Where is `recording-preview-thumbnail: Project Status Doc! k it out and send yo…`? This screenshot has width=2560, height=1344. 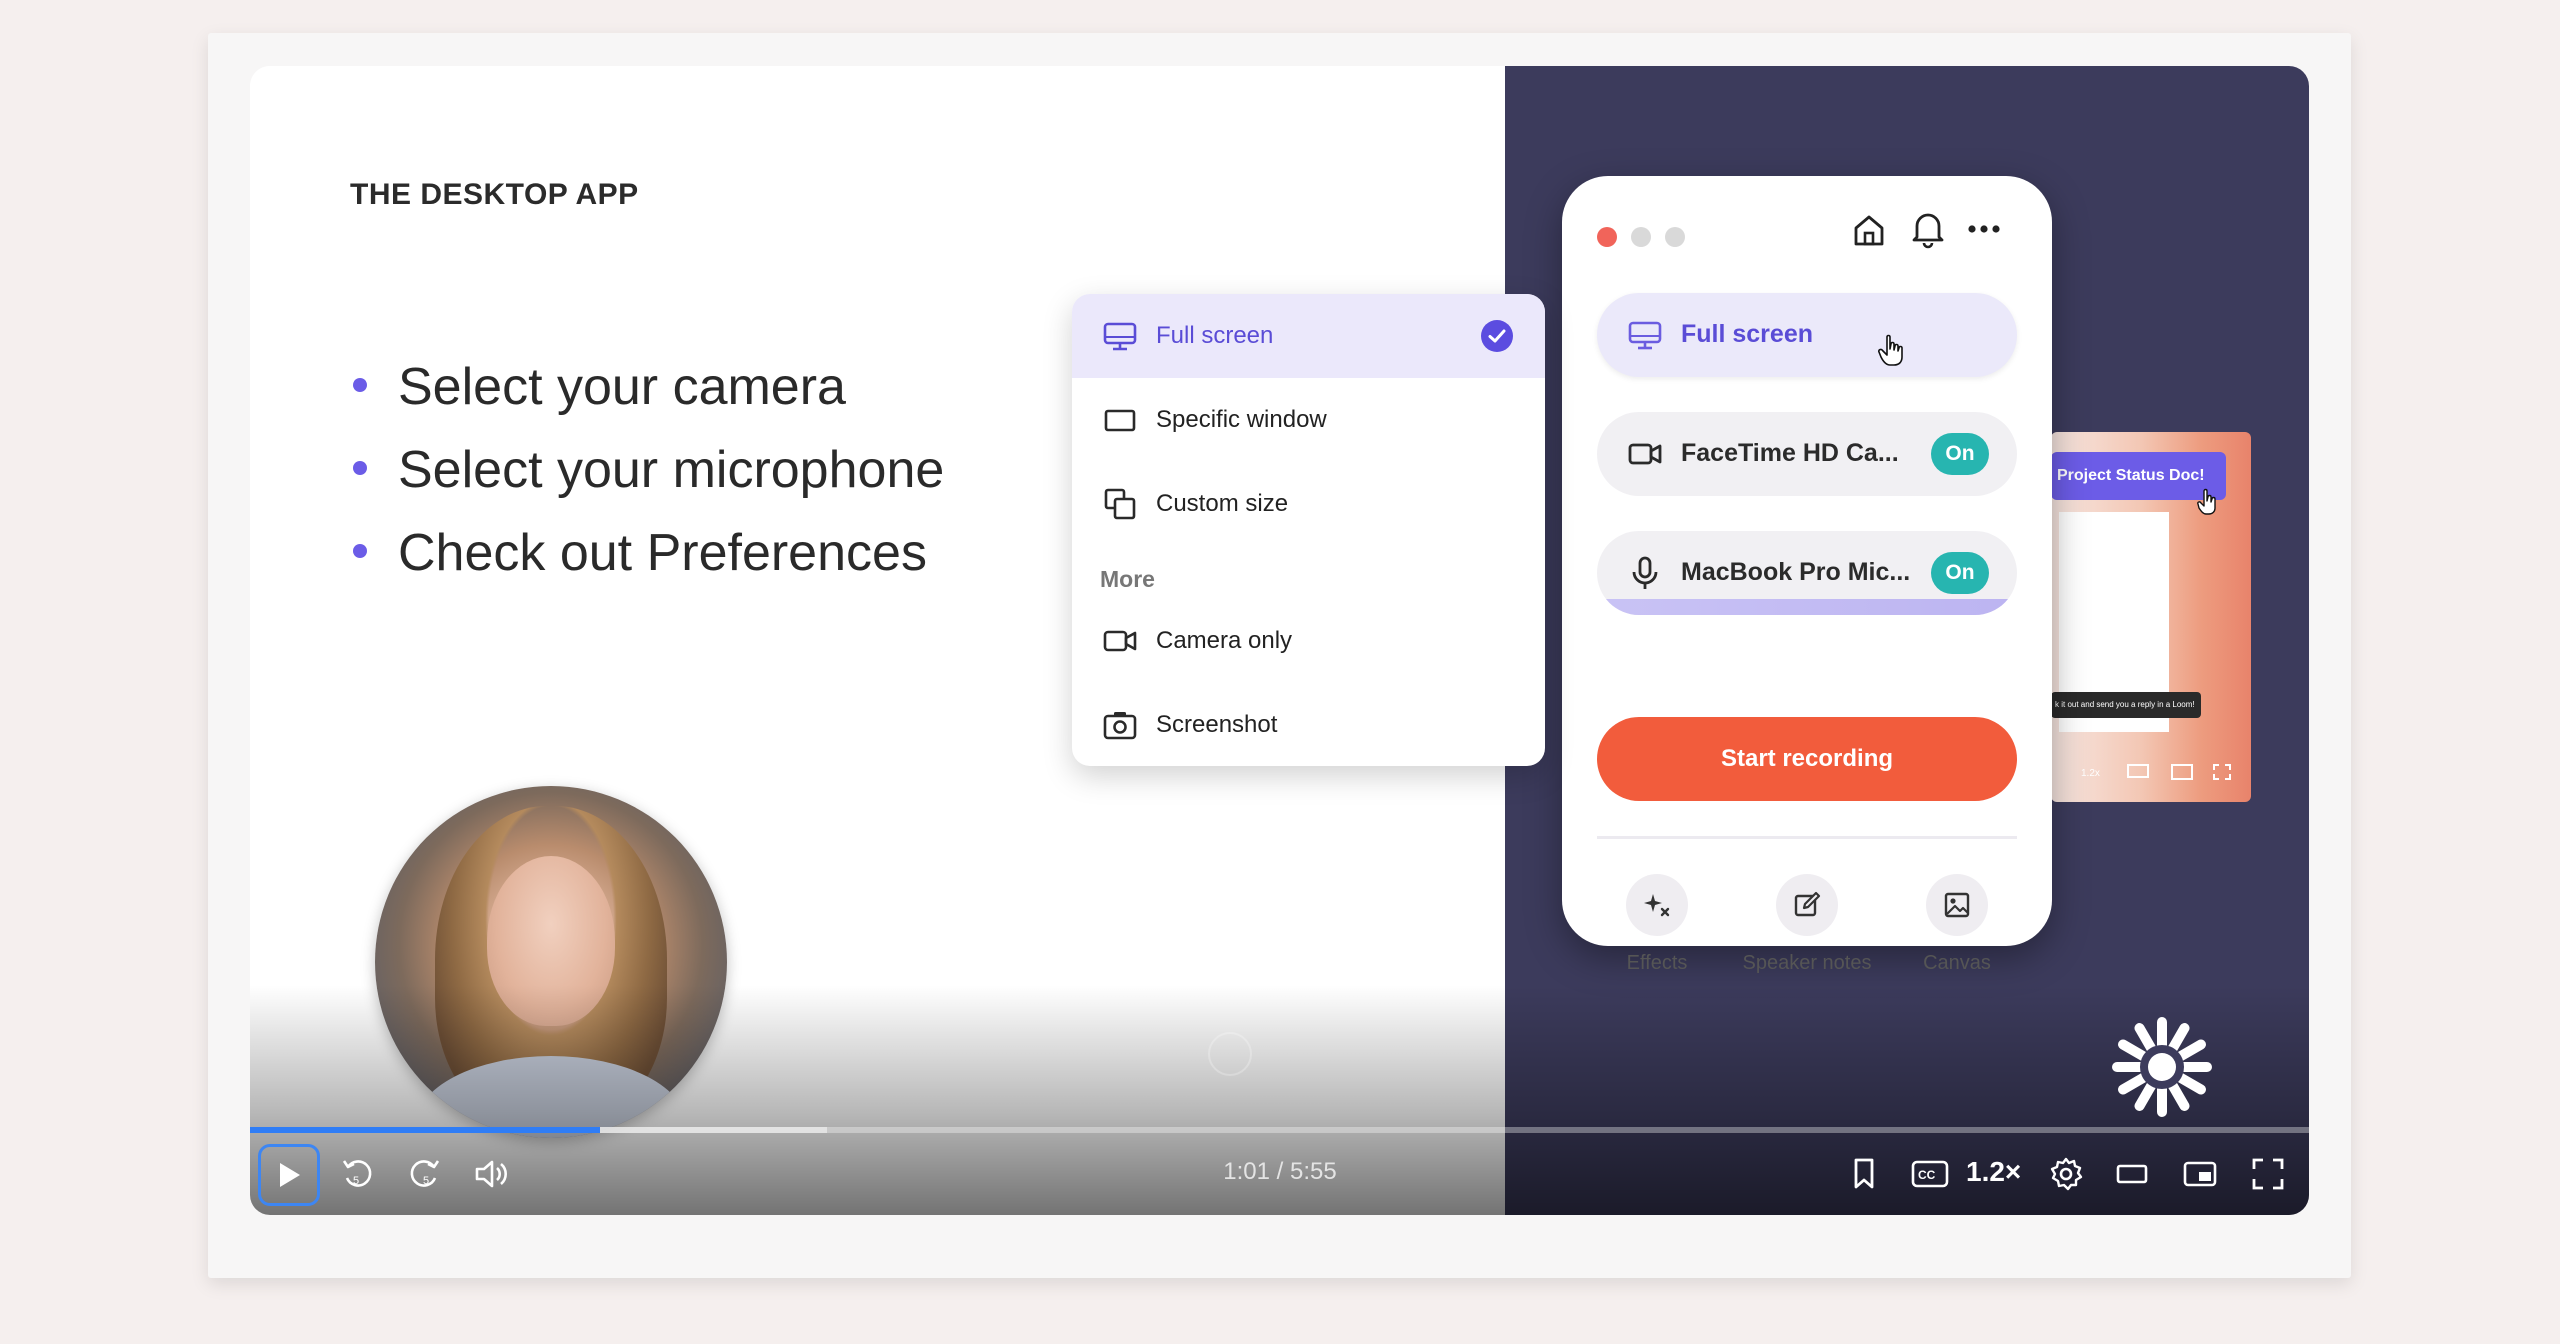
recording-preview-thumbnail: Project Status Doc! k it out and send yo… is located at coordinates (2151, 617).